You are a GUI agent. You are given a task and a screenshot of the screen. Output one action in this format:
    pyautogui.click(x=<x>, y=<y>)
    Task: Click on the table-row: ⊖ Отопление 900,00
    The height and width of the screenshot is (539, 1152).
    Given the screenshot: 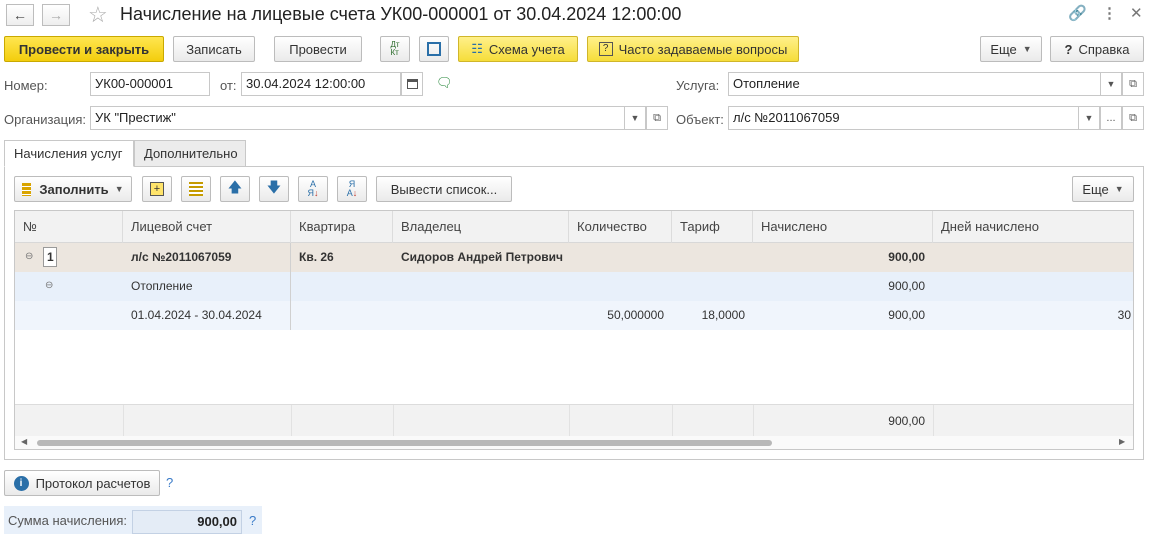 What is the action you would take?
    pyautogui.click(x=574, y=286)
    